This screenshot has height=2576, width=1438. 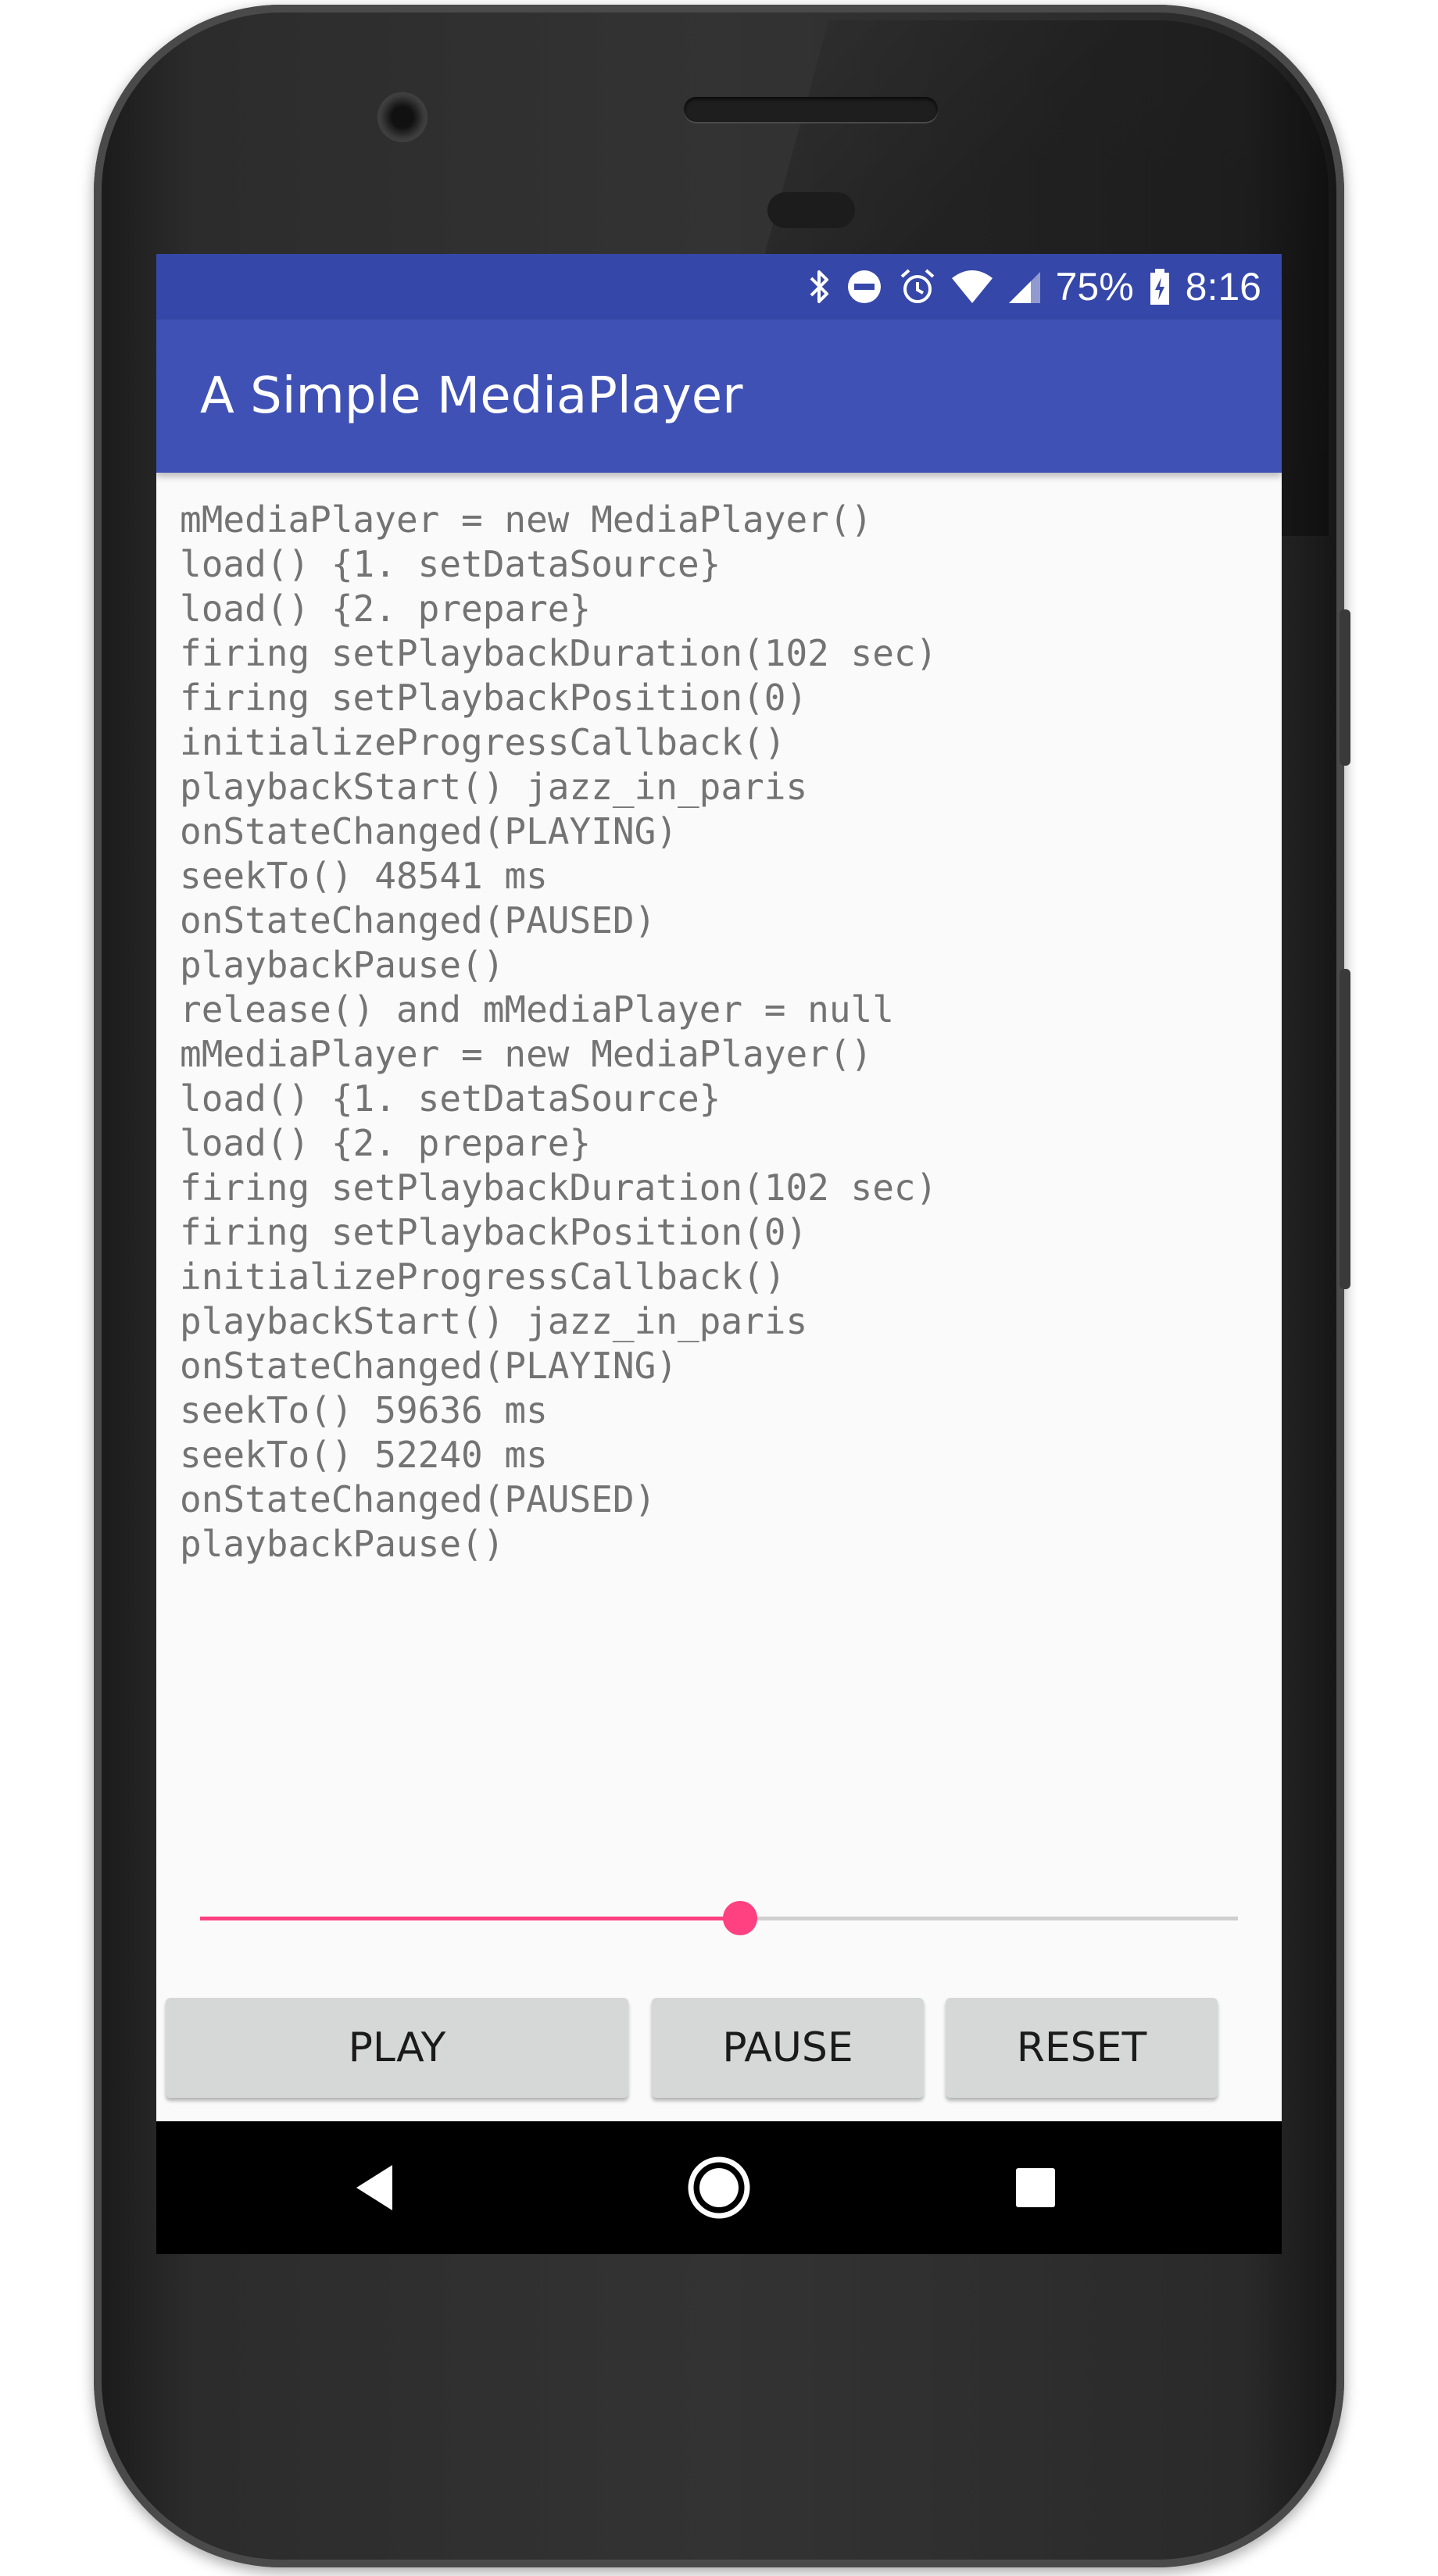 What do you see at coordinates (719, 287) in the screenshot?
I see `status-bar: 75% 8:16` at bounding box center [719, 287].